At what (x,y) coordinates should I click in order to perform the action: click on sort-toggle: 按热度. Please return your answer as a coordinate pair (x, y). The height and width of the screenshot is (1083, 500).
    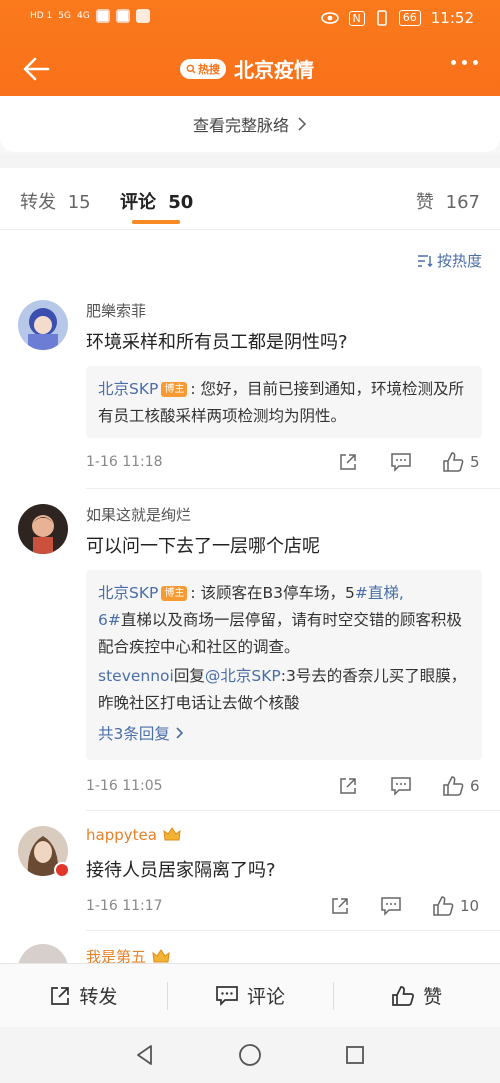
    Looking at the image, I should click on (449, 260).